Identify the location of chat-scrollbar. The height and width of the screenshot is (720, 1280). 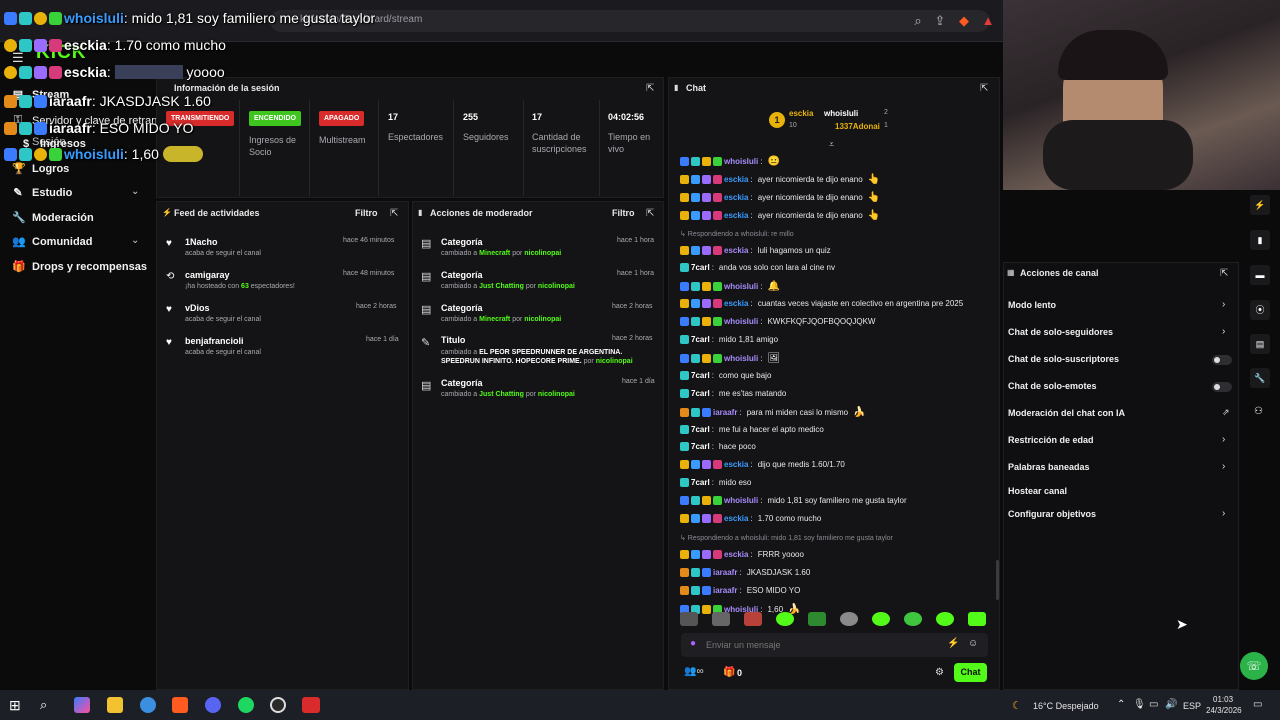
(997, 580).